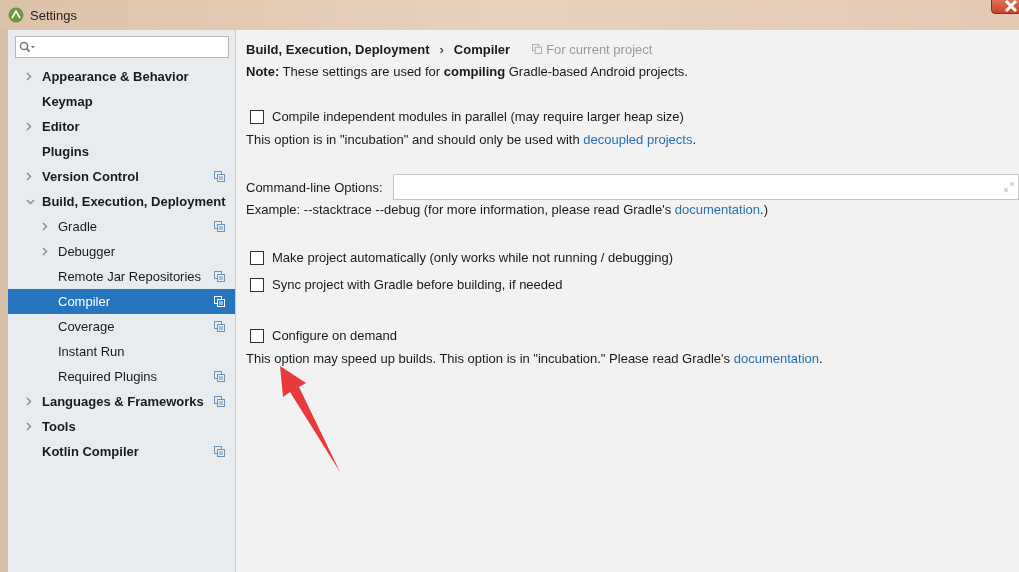  Describe the element at coordinates (338, 49) in the screenshot. I see `breadcrumb-item: Build, Execution, Deployment` at that location.